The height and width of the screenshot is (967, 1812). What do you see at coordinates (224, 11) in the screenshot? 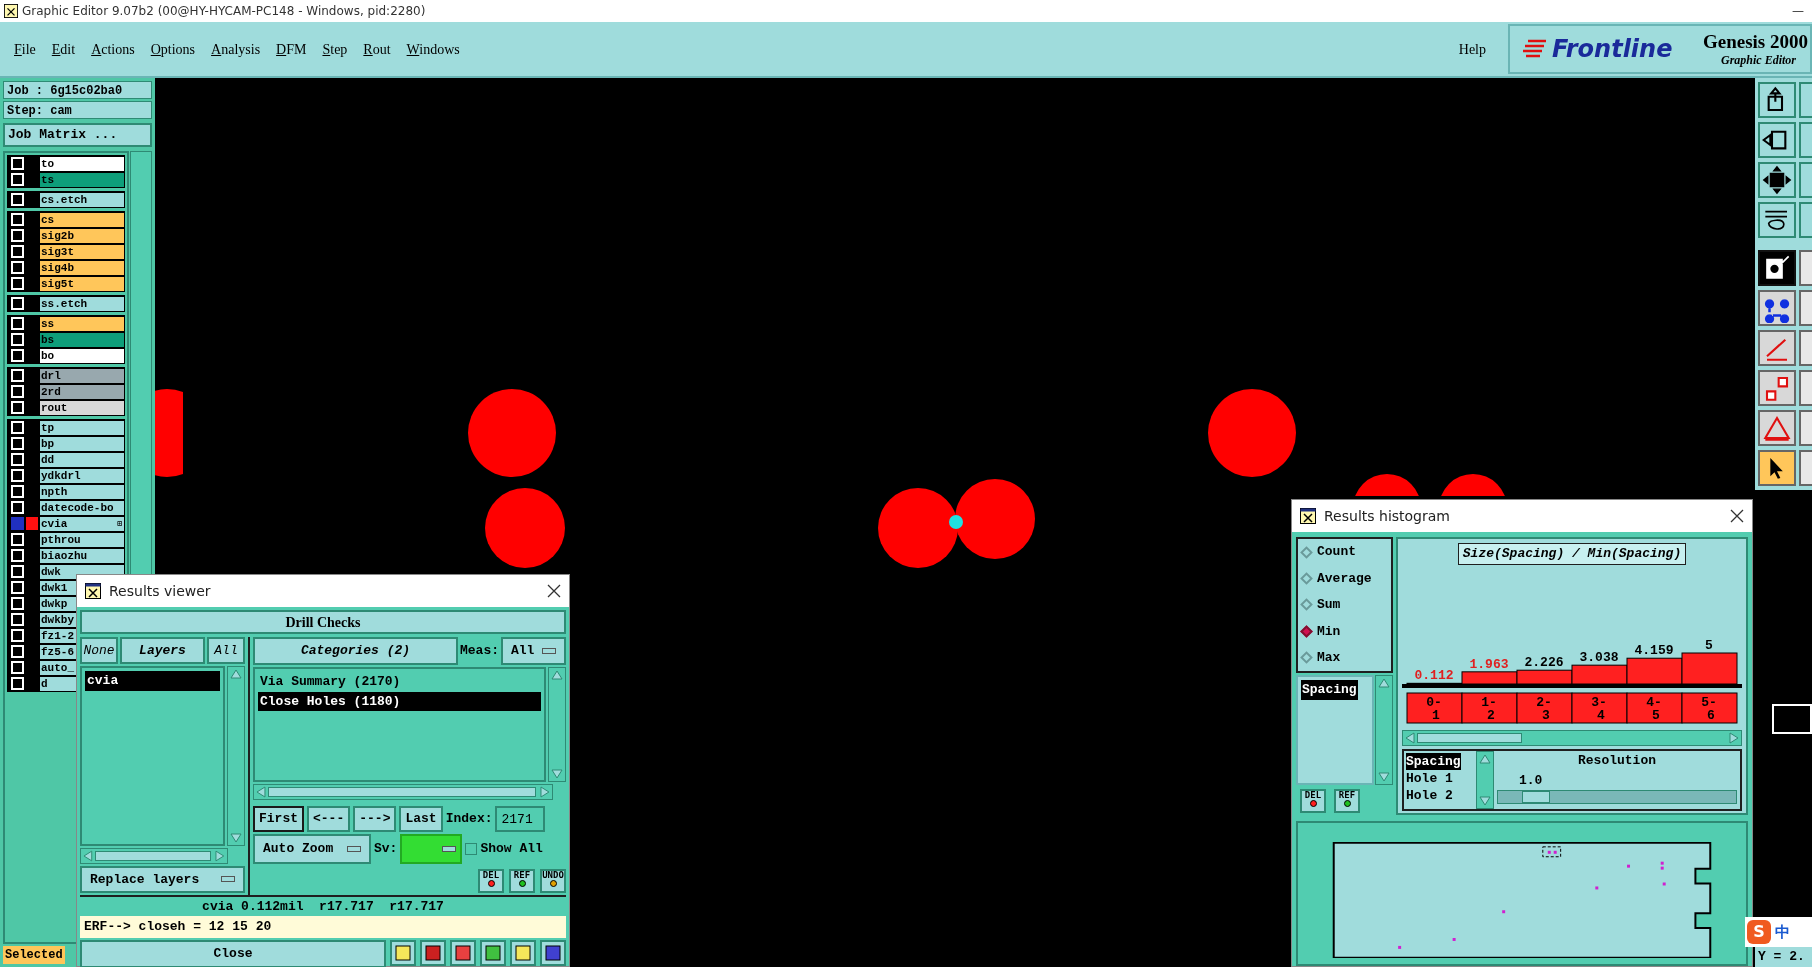
I see `window-title: Graphic Editor 9.07b2 (00@HY-HYCAM-PC148 - Windows, pid:2280)` at bounding box center [224, 11].